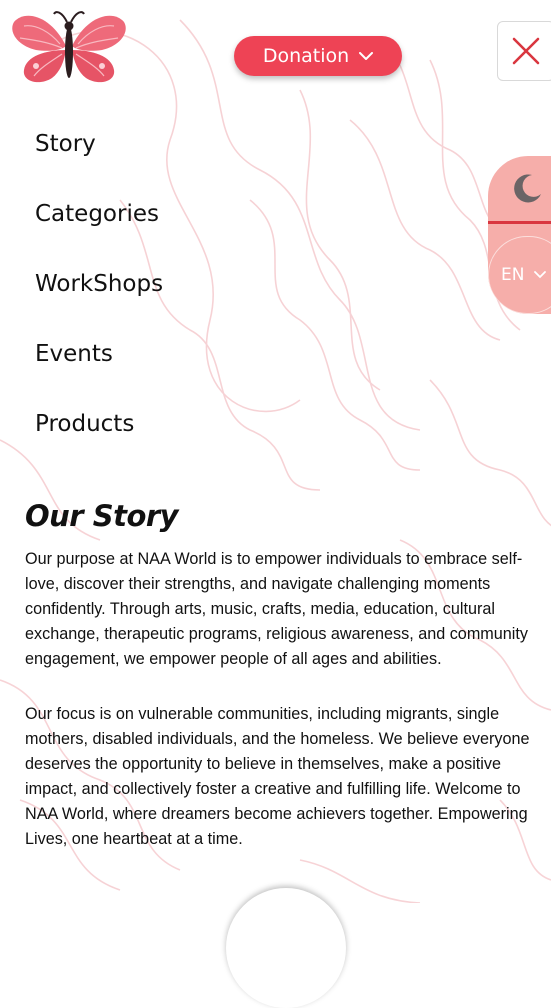 The width and height of the screenshot is (551, 1008). I want to click on side-settings-toggle: EN, so click(519, 235).